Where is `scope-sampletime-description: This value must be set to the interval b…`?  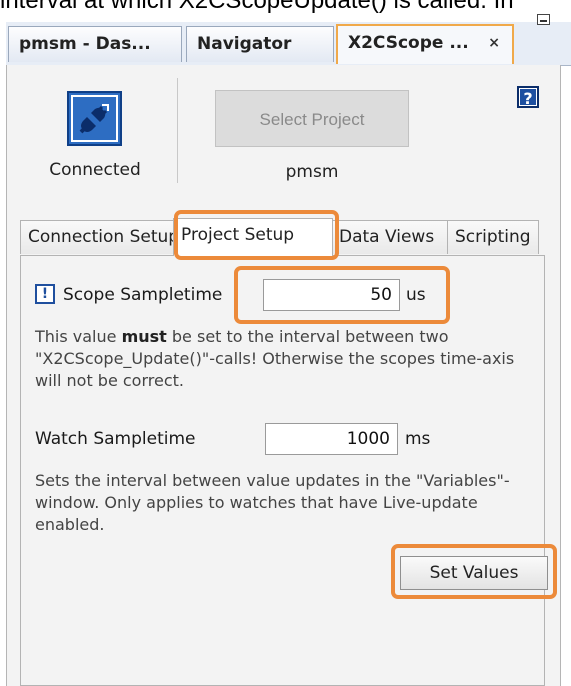
scope-sampletime-description: This value must be set to the interval b… is located at coordinates (275, 358).